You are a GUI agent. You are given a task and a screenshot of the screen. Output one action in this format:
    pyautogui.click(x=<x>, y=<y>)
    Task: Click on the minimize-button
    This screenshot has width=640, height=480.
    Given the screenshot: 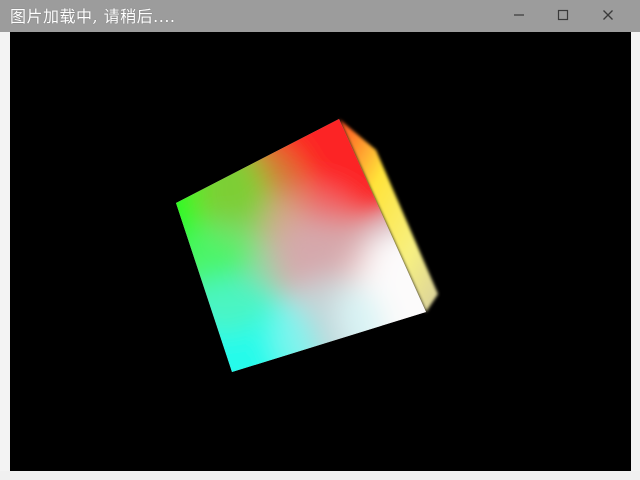 What is the action you would take?
    pyautogui.click(x=519, y=15)
    